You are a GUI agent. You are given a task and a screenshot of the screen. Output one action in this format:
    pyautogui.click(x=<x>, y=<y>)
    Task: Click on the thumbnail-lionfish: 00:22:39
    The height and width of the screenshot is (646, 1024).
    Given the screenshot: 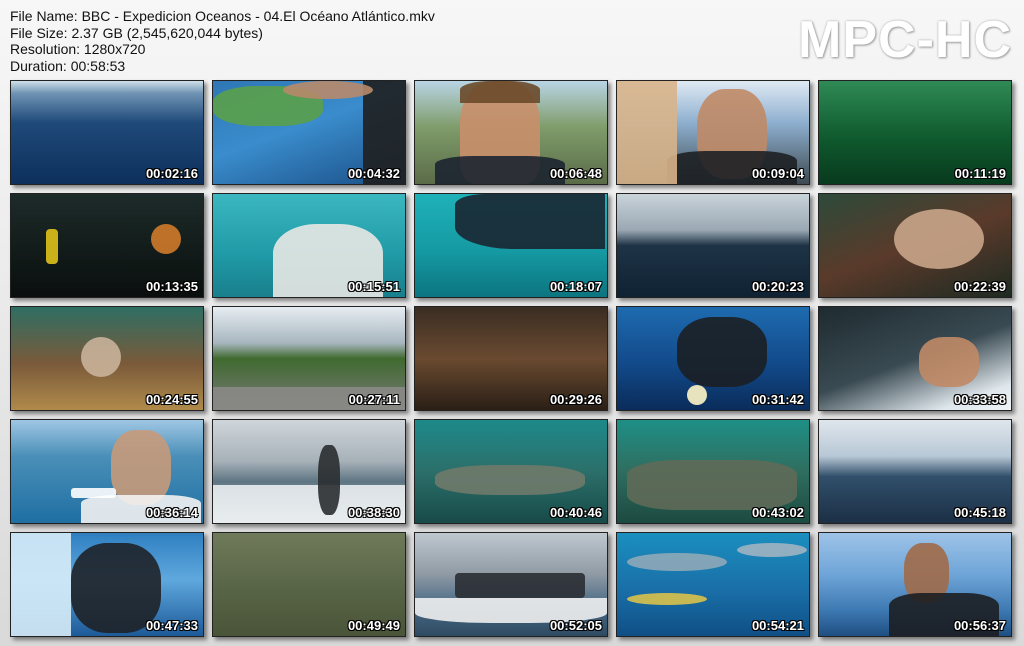 What is the action you would take?
    pyautogui.click(x=915, y=245)
    